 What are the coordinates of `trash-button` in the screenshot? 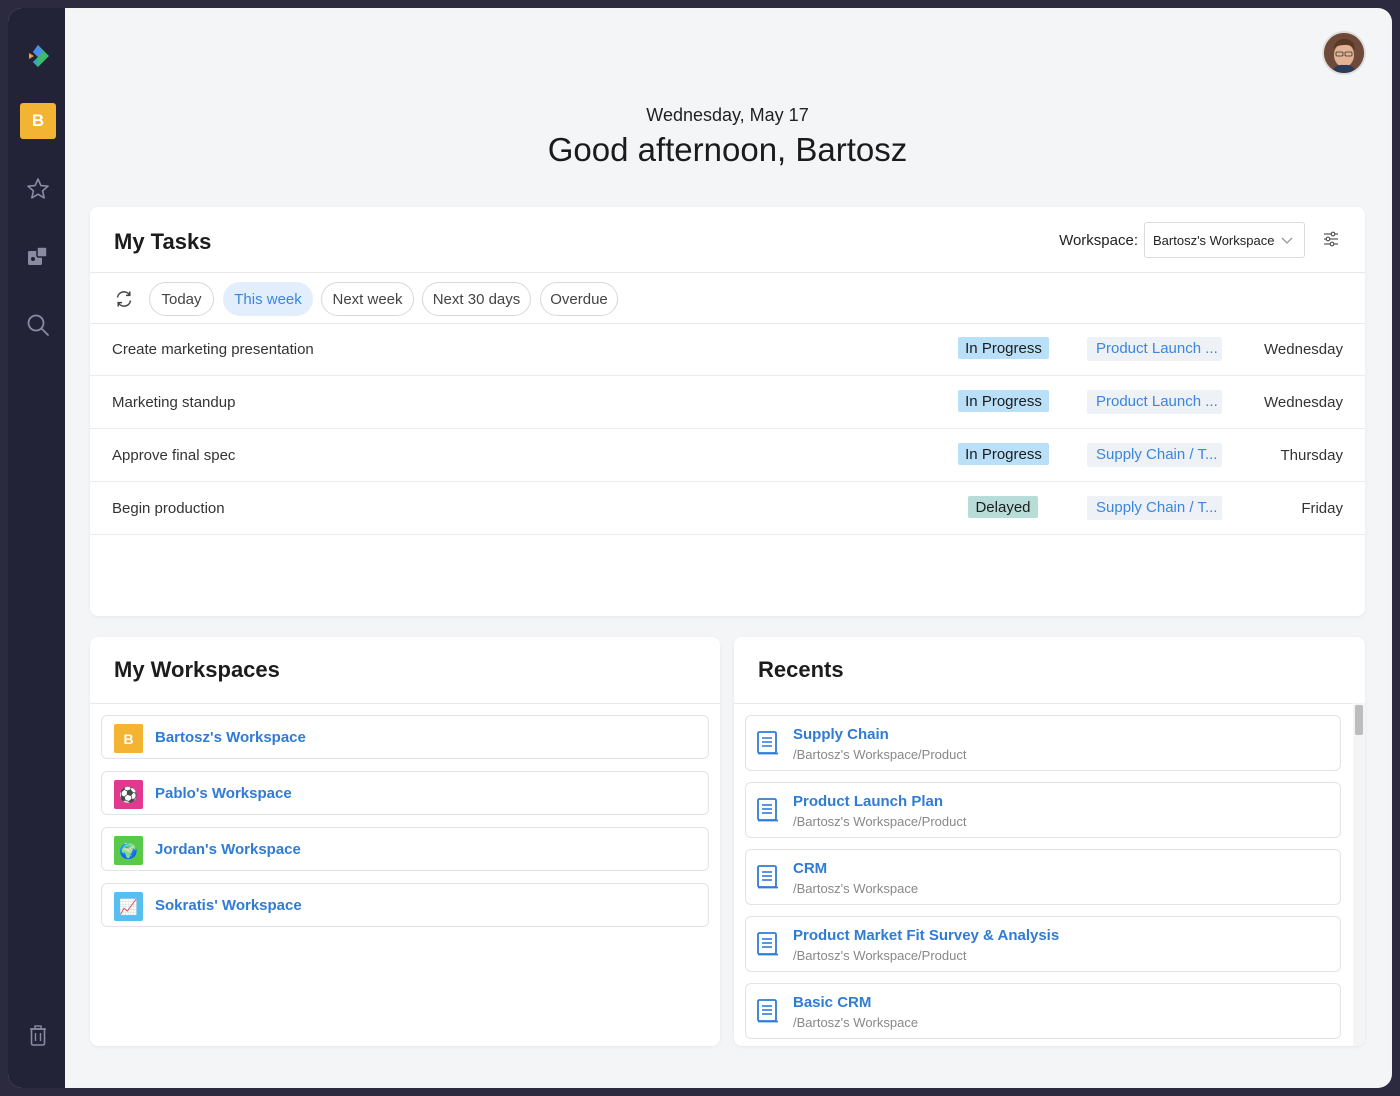 It's located at (38, 1036).